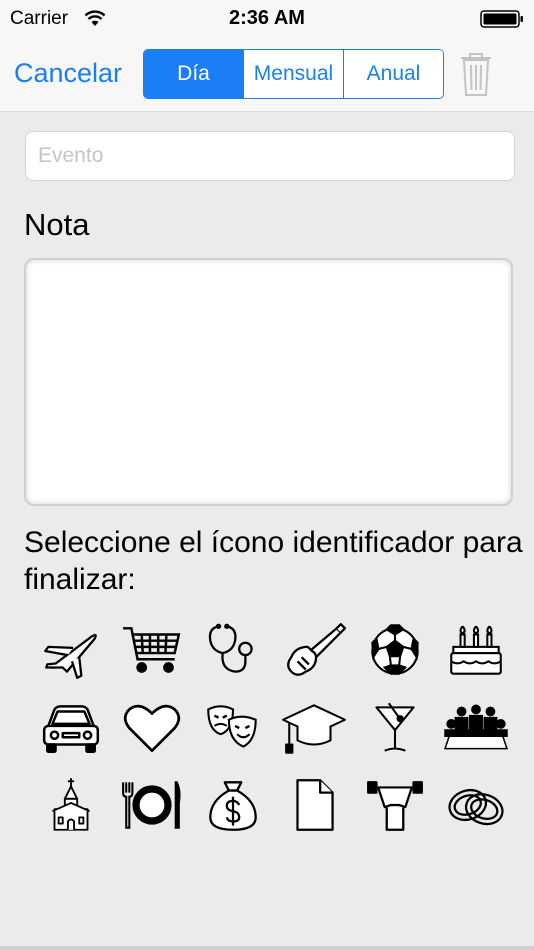 Image resolution: width=534 pixels, height=950 pixels. I want to click on cocktail-glass-icon, so click(394, 727).